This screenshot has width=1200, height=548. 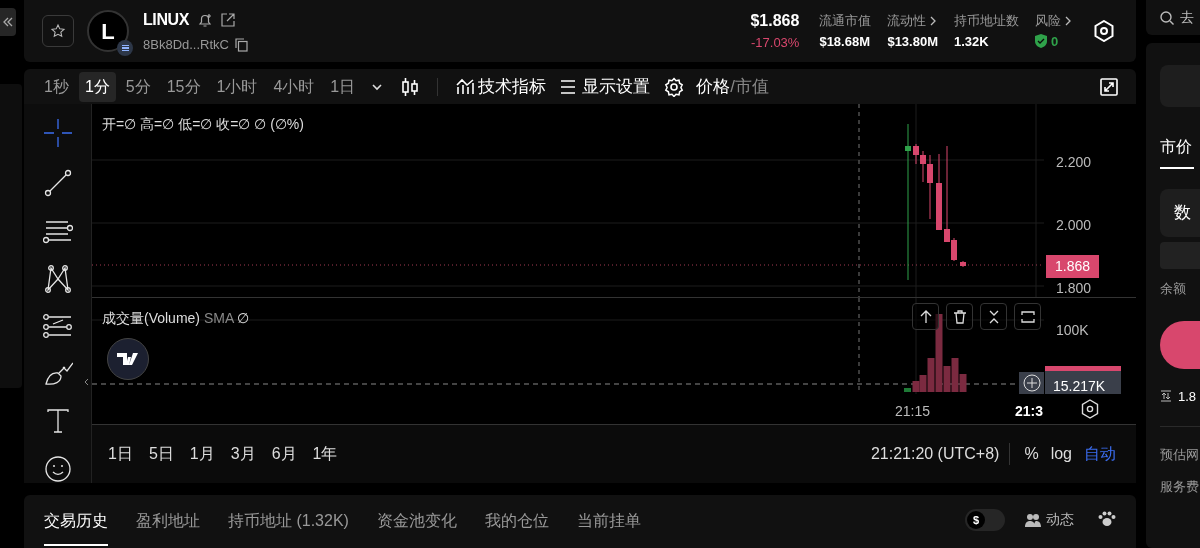 I want to click on fee-label: 服务费, so click(x=1180, y=486).